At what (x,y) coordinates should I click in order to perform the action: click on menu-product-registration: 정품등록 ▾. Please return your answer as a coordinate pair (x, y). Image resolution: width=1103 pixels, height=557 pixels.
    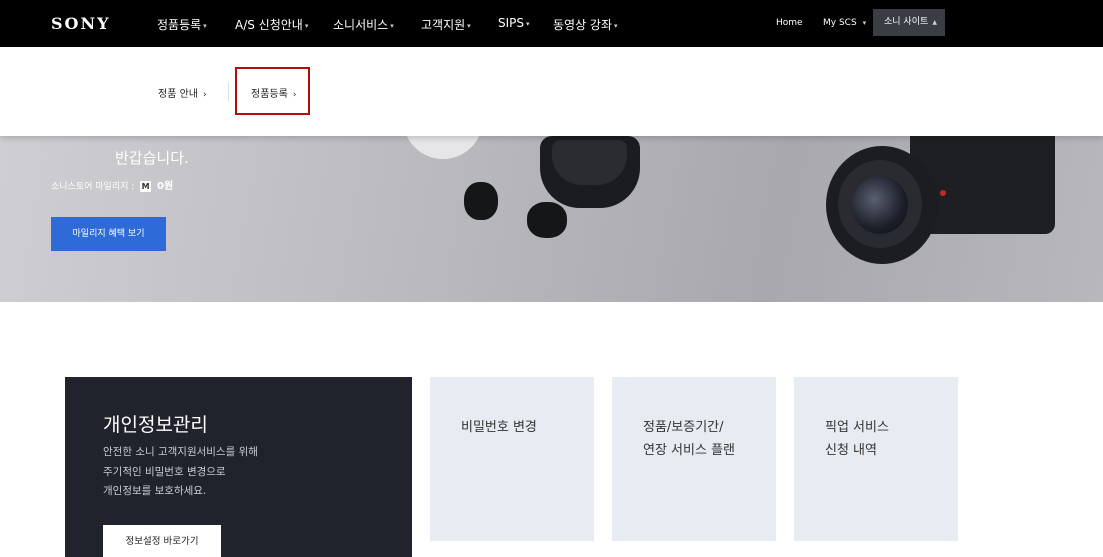
    Looking at the image, I should click on (182, 24).